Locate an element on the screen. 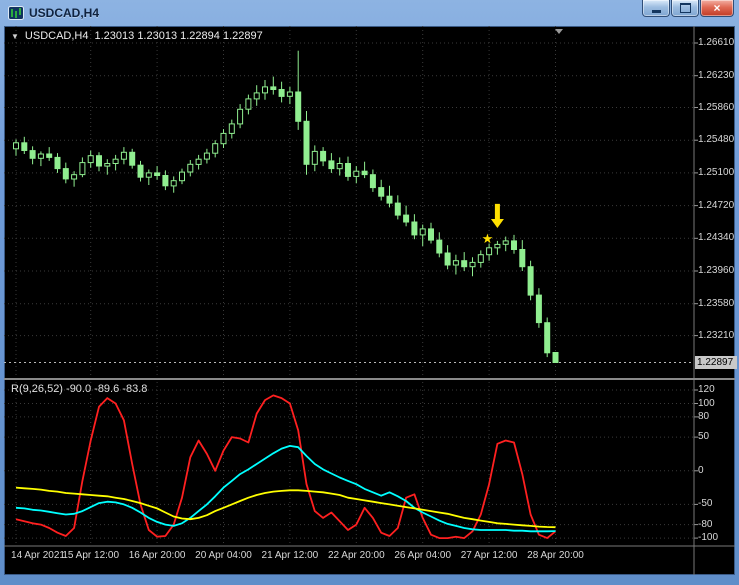 This screenshot has width=739, height=585. chart-shift-icon is located at coordinates (559, 31).